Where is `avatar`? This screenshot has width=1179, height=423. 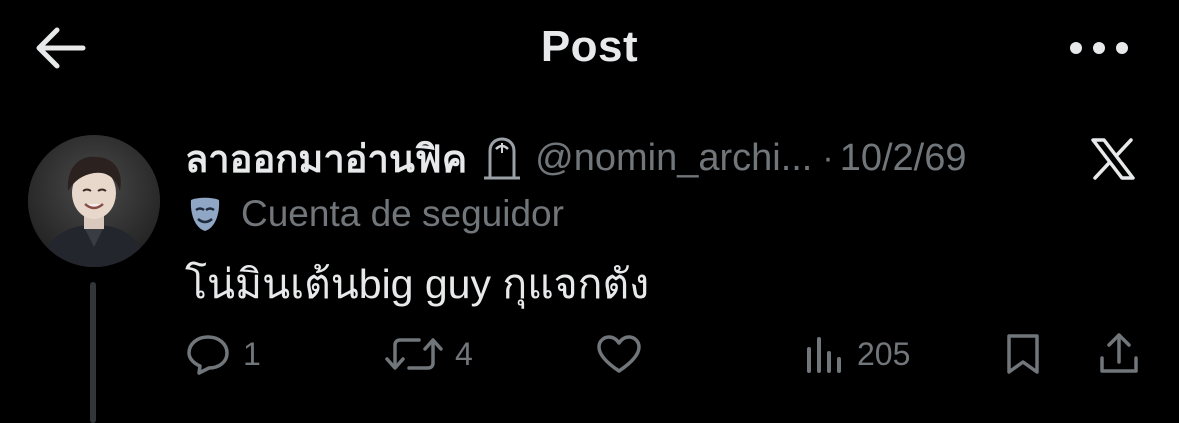 avatar is located at coordinates (94, 201).